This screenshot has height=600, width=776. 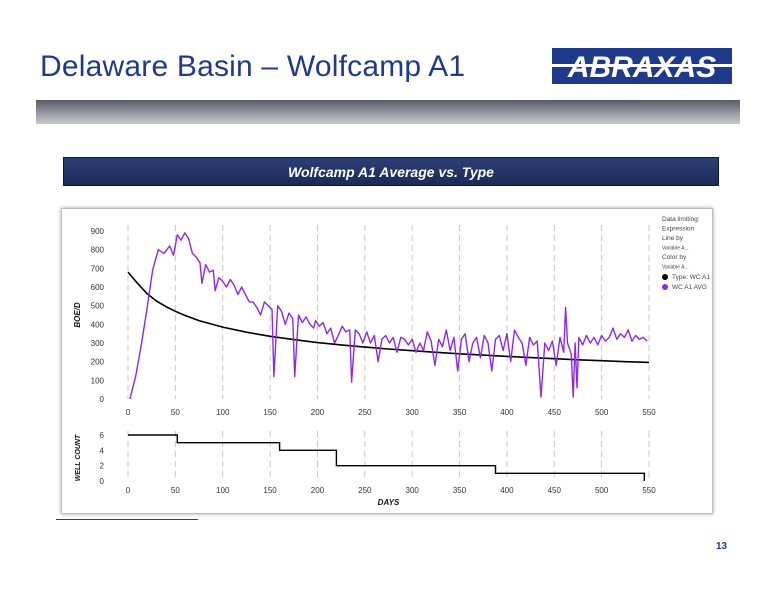 I want to click on well-count-line, so click(x=386, y=457).